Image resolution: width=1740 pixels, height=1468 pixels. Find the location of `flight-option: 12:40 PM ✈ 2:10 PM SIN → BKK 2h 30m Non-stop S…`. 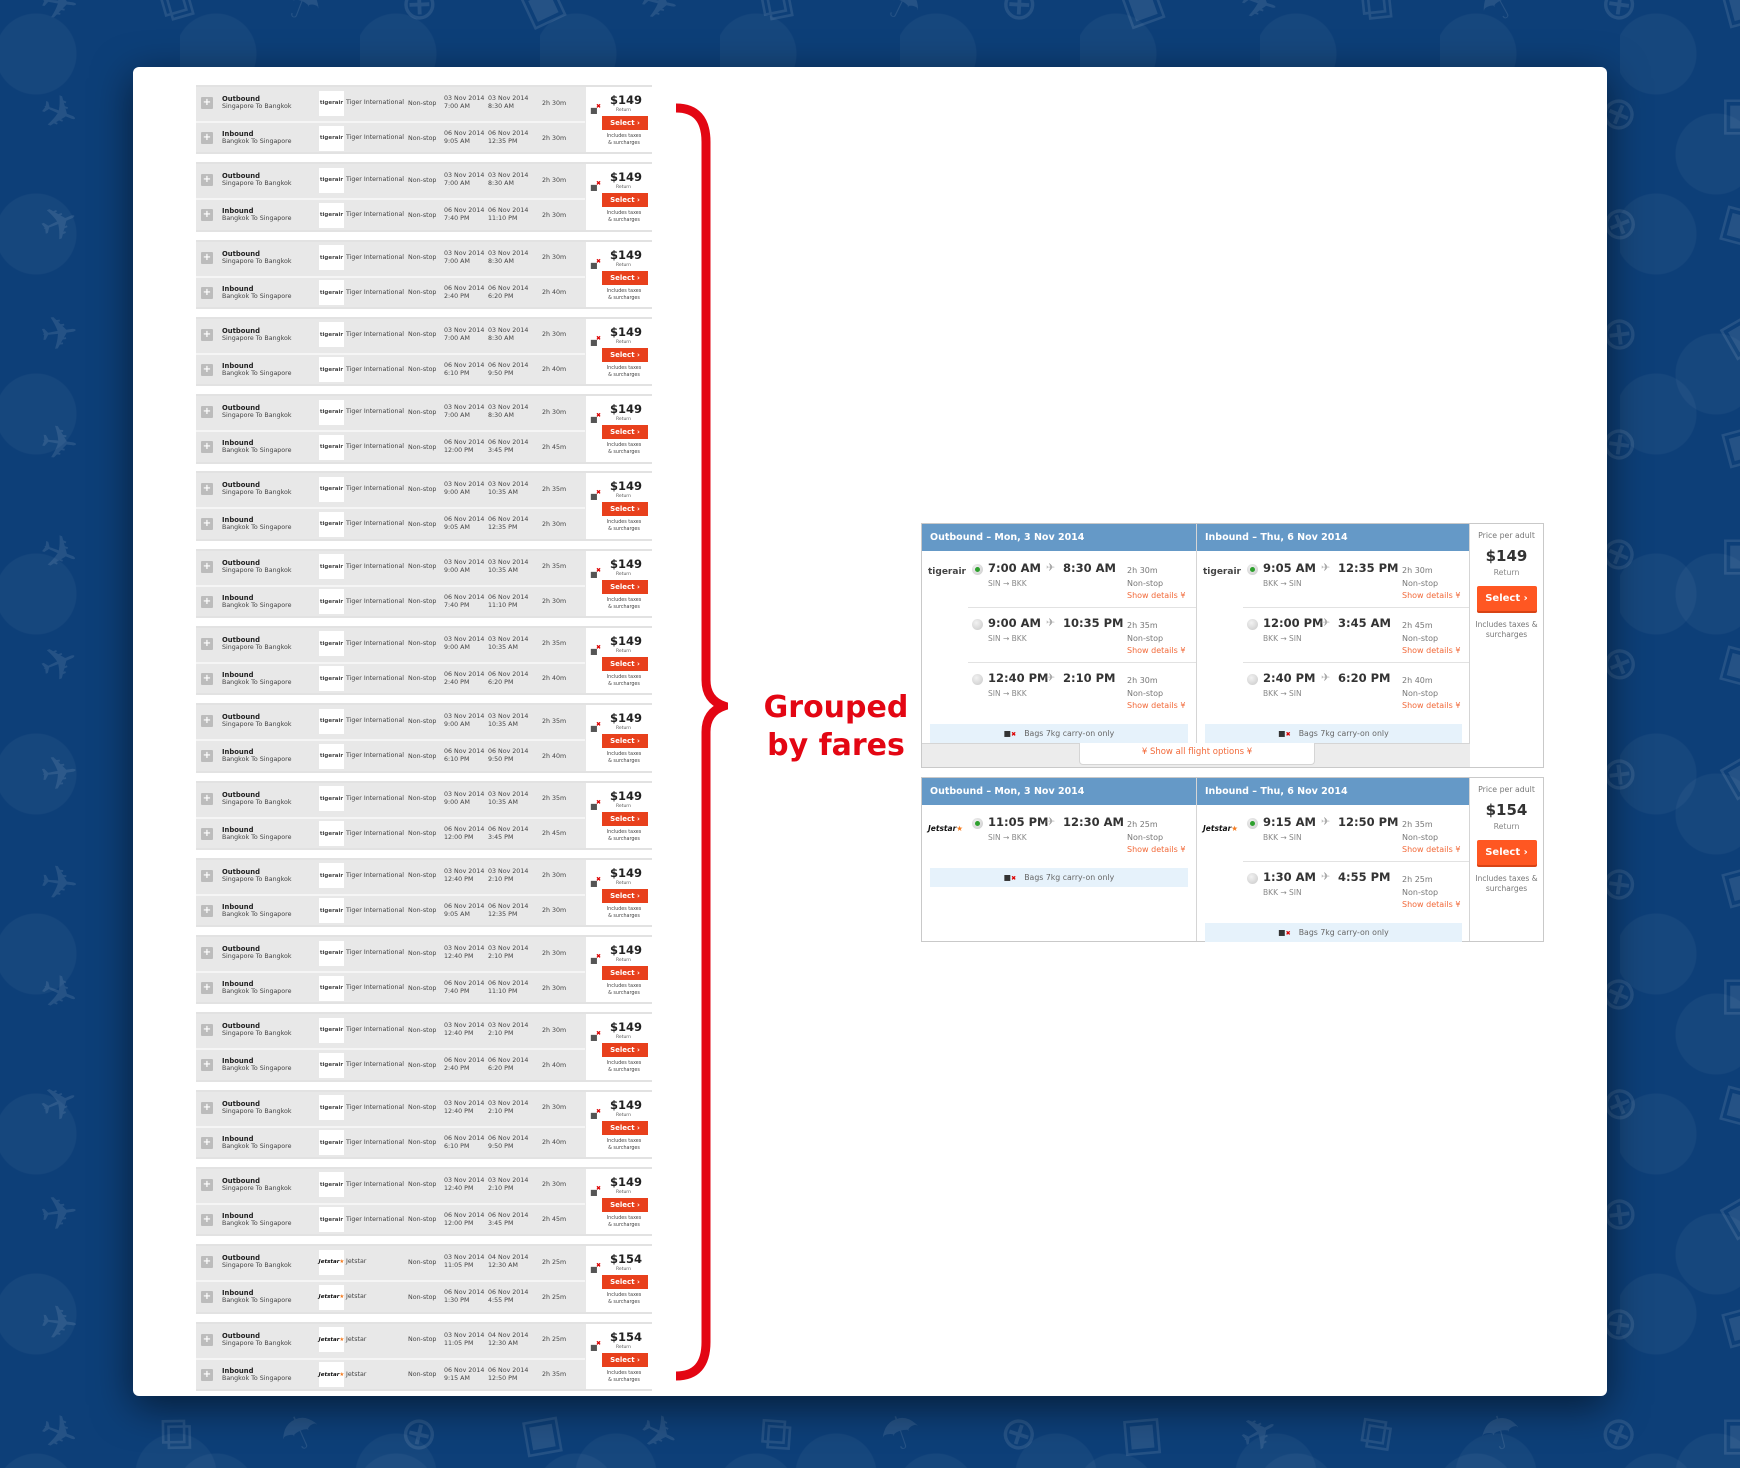

flight-option: 12:40 PM ✈ 2:10 PM SIN → BKK 2h 30m Non-stop S… is located at coordinates (1059, 690).